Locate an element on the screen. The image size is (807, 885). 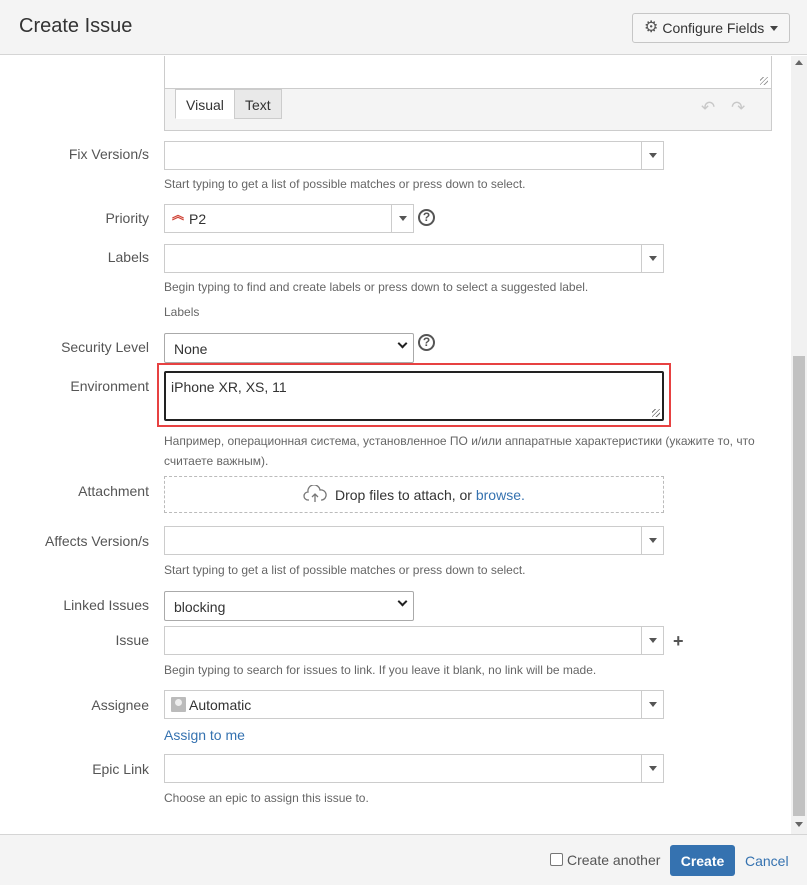
epic-link-dropdown-button is located at coordinates (652, 768).